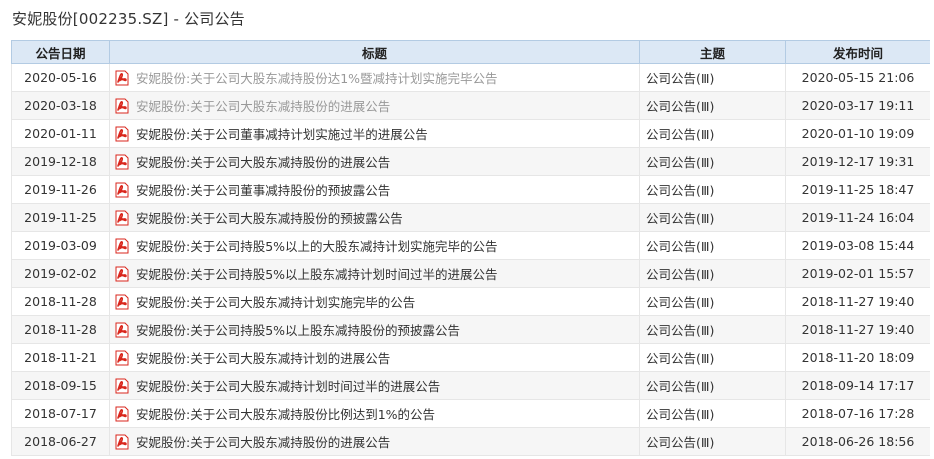 This screenshot has width=934, height=459. Describe the element at coordinates (60, 245) in the screenshot. I see `announcement-date: 2019-03-09` at that location.